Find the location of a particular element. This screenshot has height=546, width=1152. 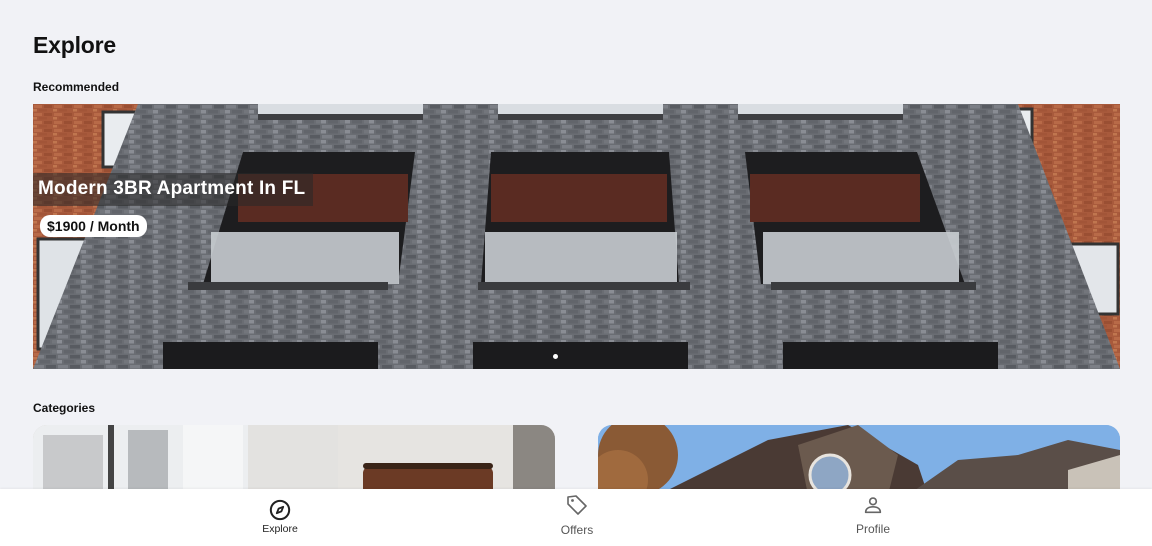

apartment-interior-photo is located at coordinates (294, 460).